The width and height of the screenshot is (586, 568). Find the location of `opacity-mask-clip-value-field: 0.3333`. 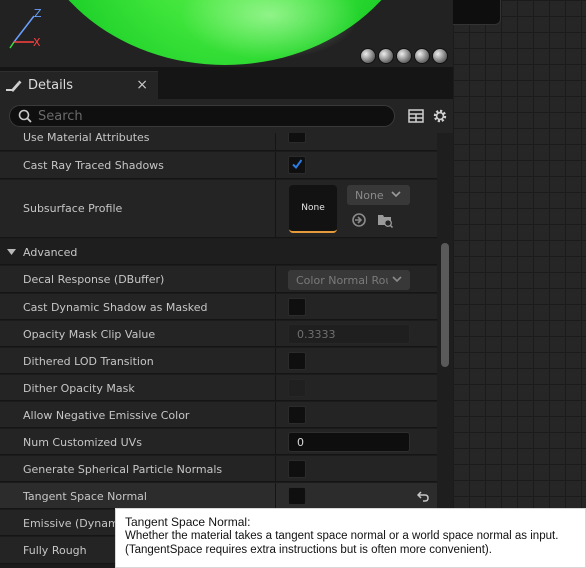

opacity-mask-clip-value-field: 0.3333 is located at coordinates (349, 334).